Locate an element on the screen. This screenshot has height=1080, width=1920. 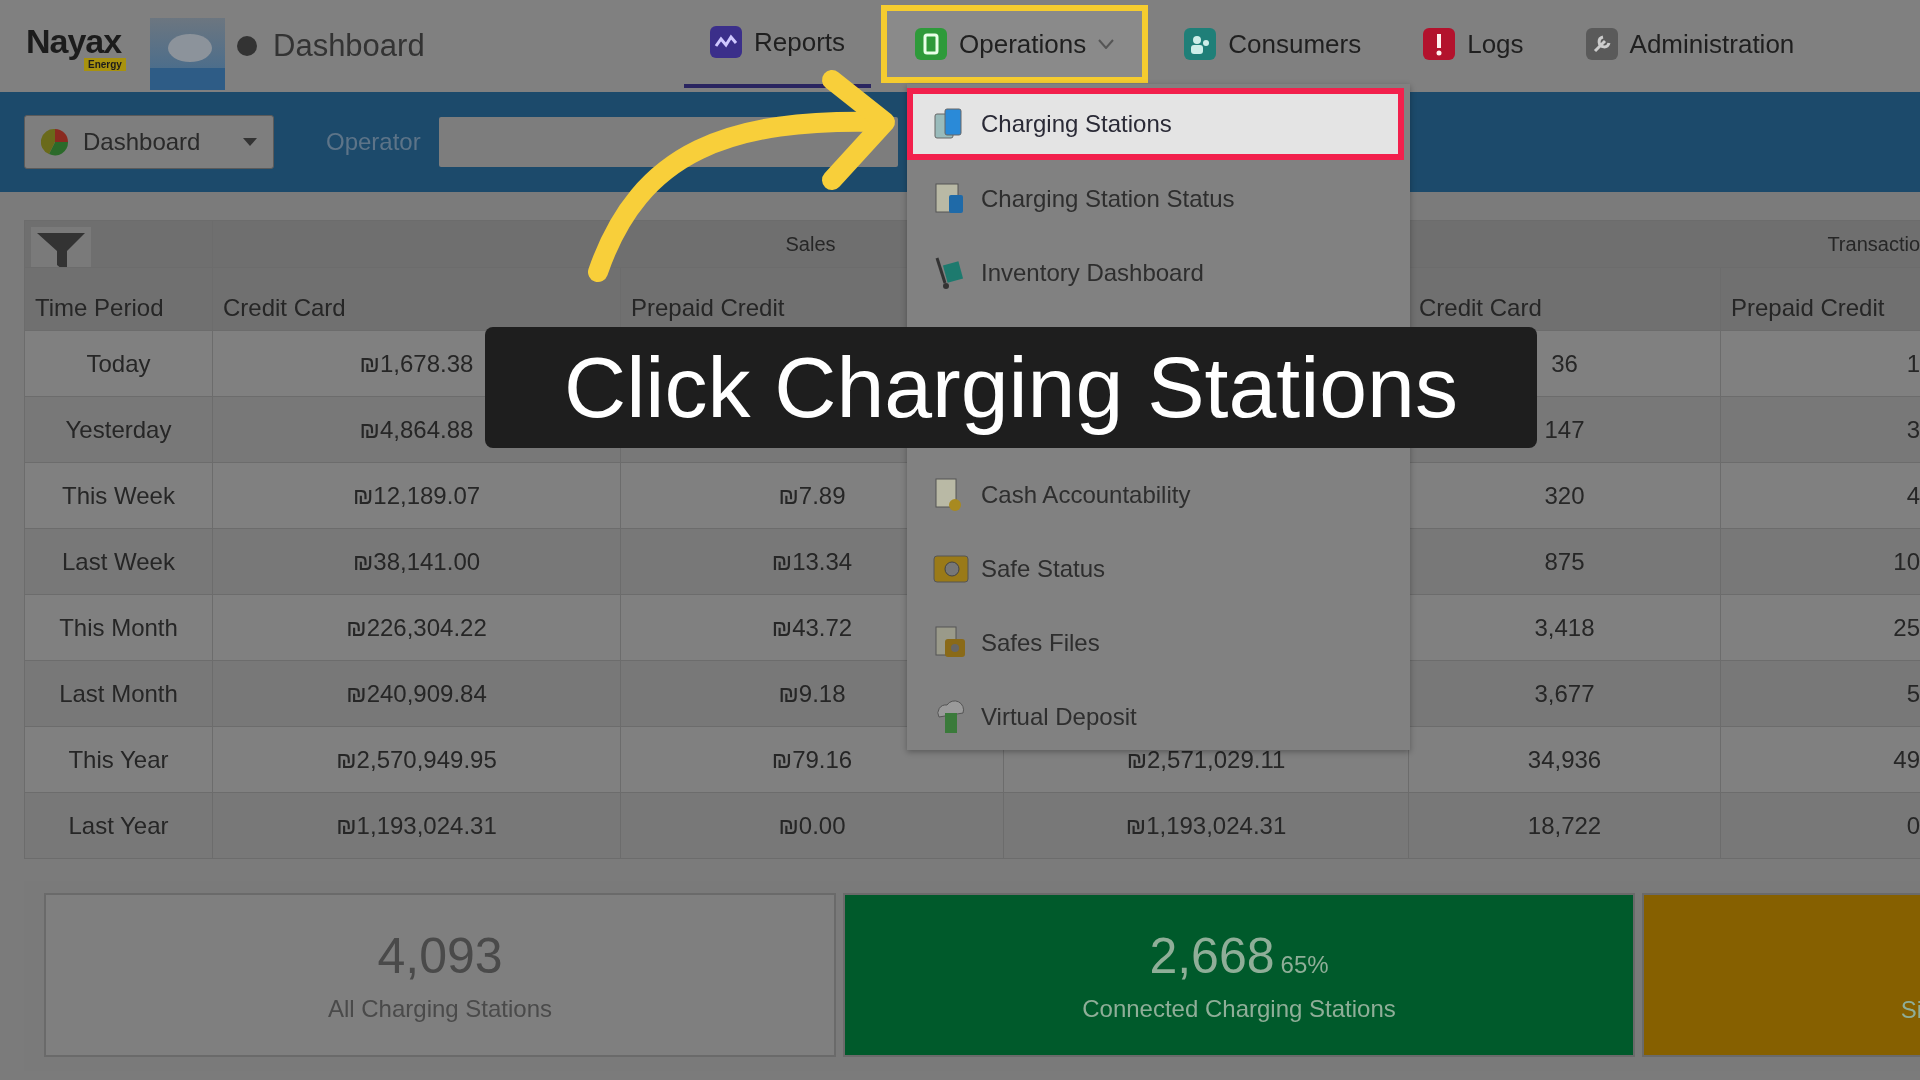
nav-tab: Logs is located at coordinates (1473, 44).